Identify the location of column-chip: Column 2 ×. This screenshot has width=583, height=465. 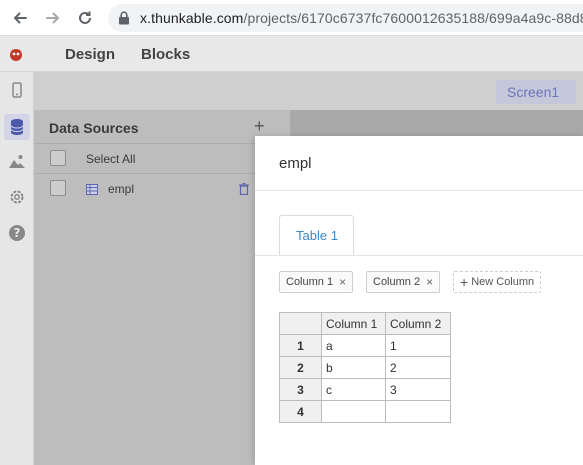
(403, 282).